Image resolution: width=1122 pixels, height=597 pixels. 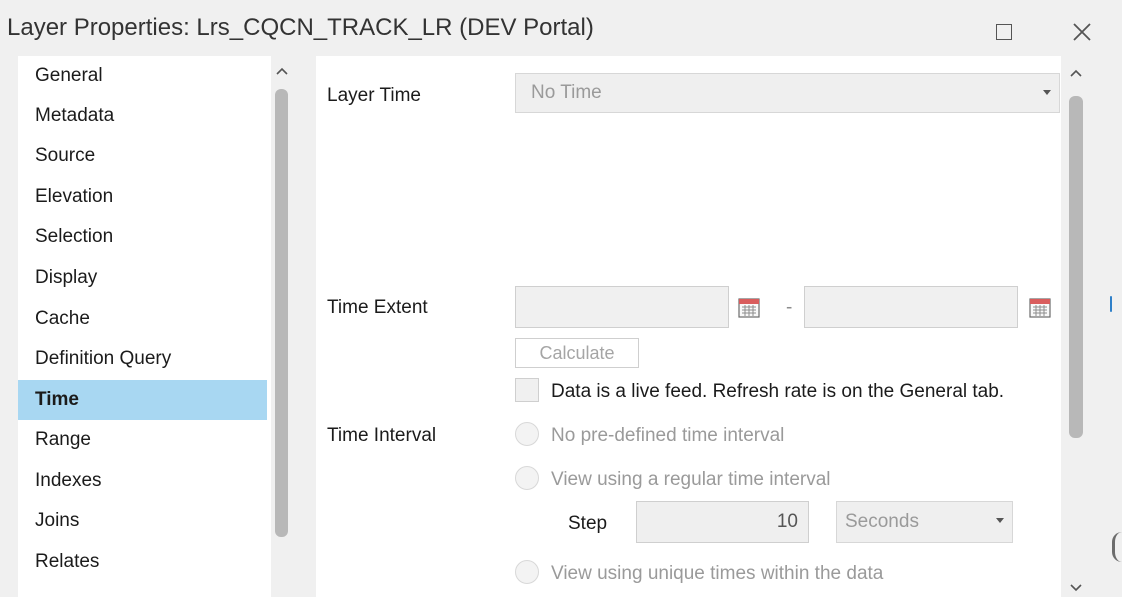 I want to click on no-predefined-interval-label: No pre-defined time interval, so click(x=668, y=435).